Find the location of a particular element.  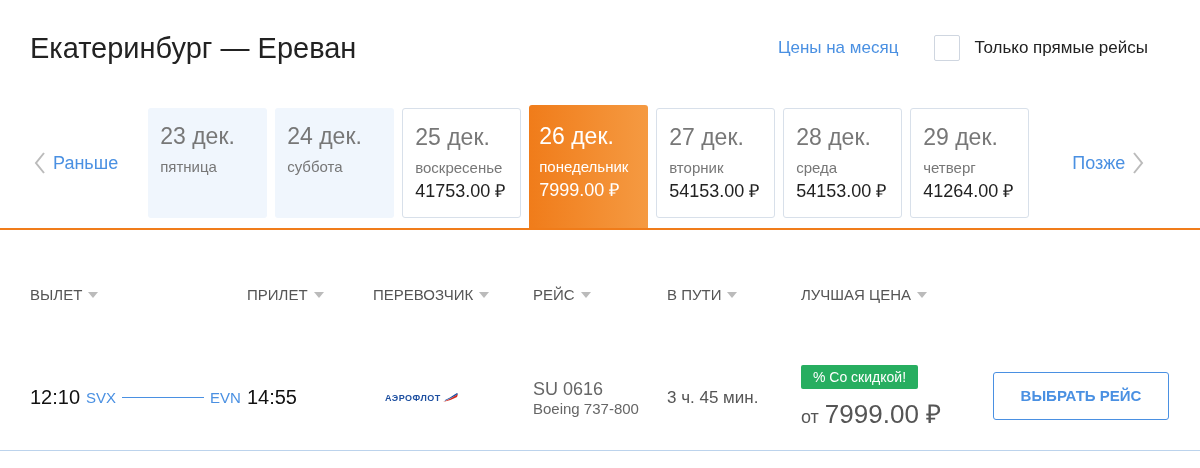

day-weekday: вторник is located at coordinates (697, 167).